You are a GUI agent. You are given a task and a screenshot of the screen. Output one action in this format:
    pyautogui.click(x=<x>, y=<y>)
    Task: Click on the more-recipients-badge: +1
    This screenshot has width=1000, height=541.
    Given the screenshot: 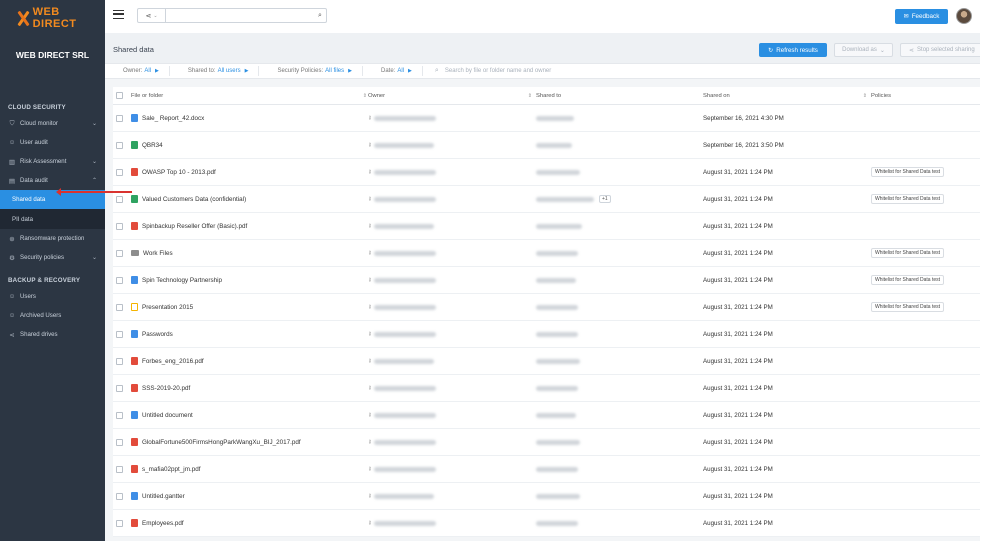 What is the action you would take?
    pyautogui.click(x=605, y=199)
    